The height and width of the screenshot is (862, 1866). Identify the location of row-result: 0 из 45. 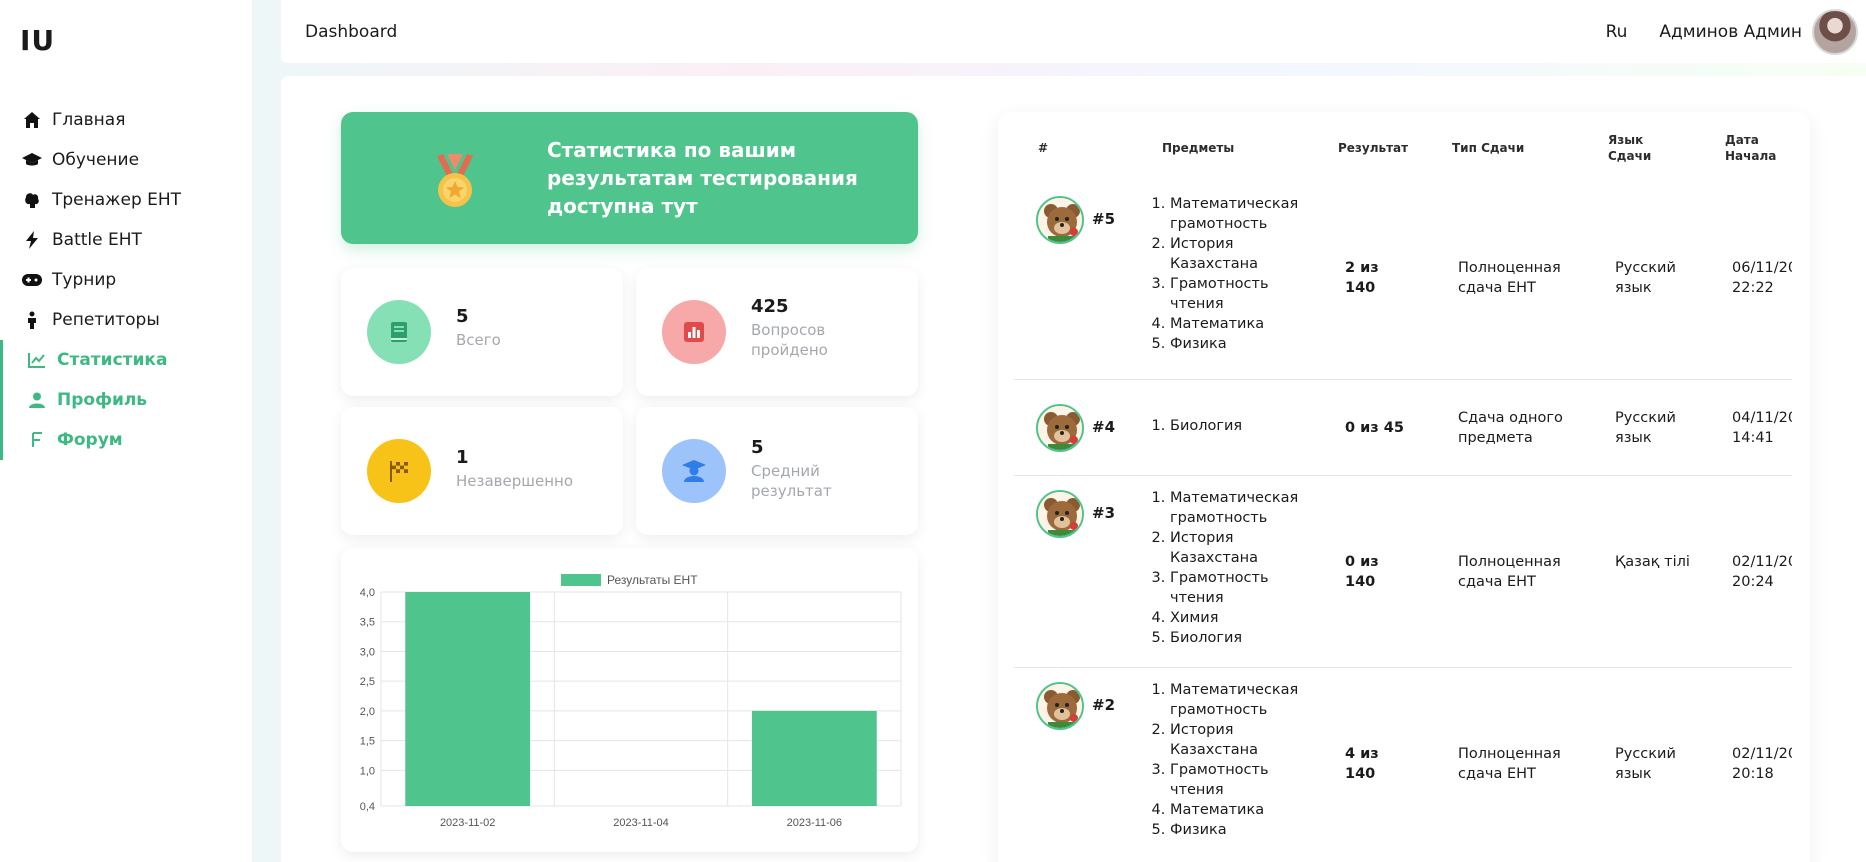
(1374, 428).